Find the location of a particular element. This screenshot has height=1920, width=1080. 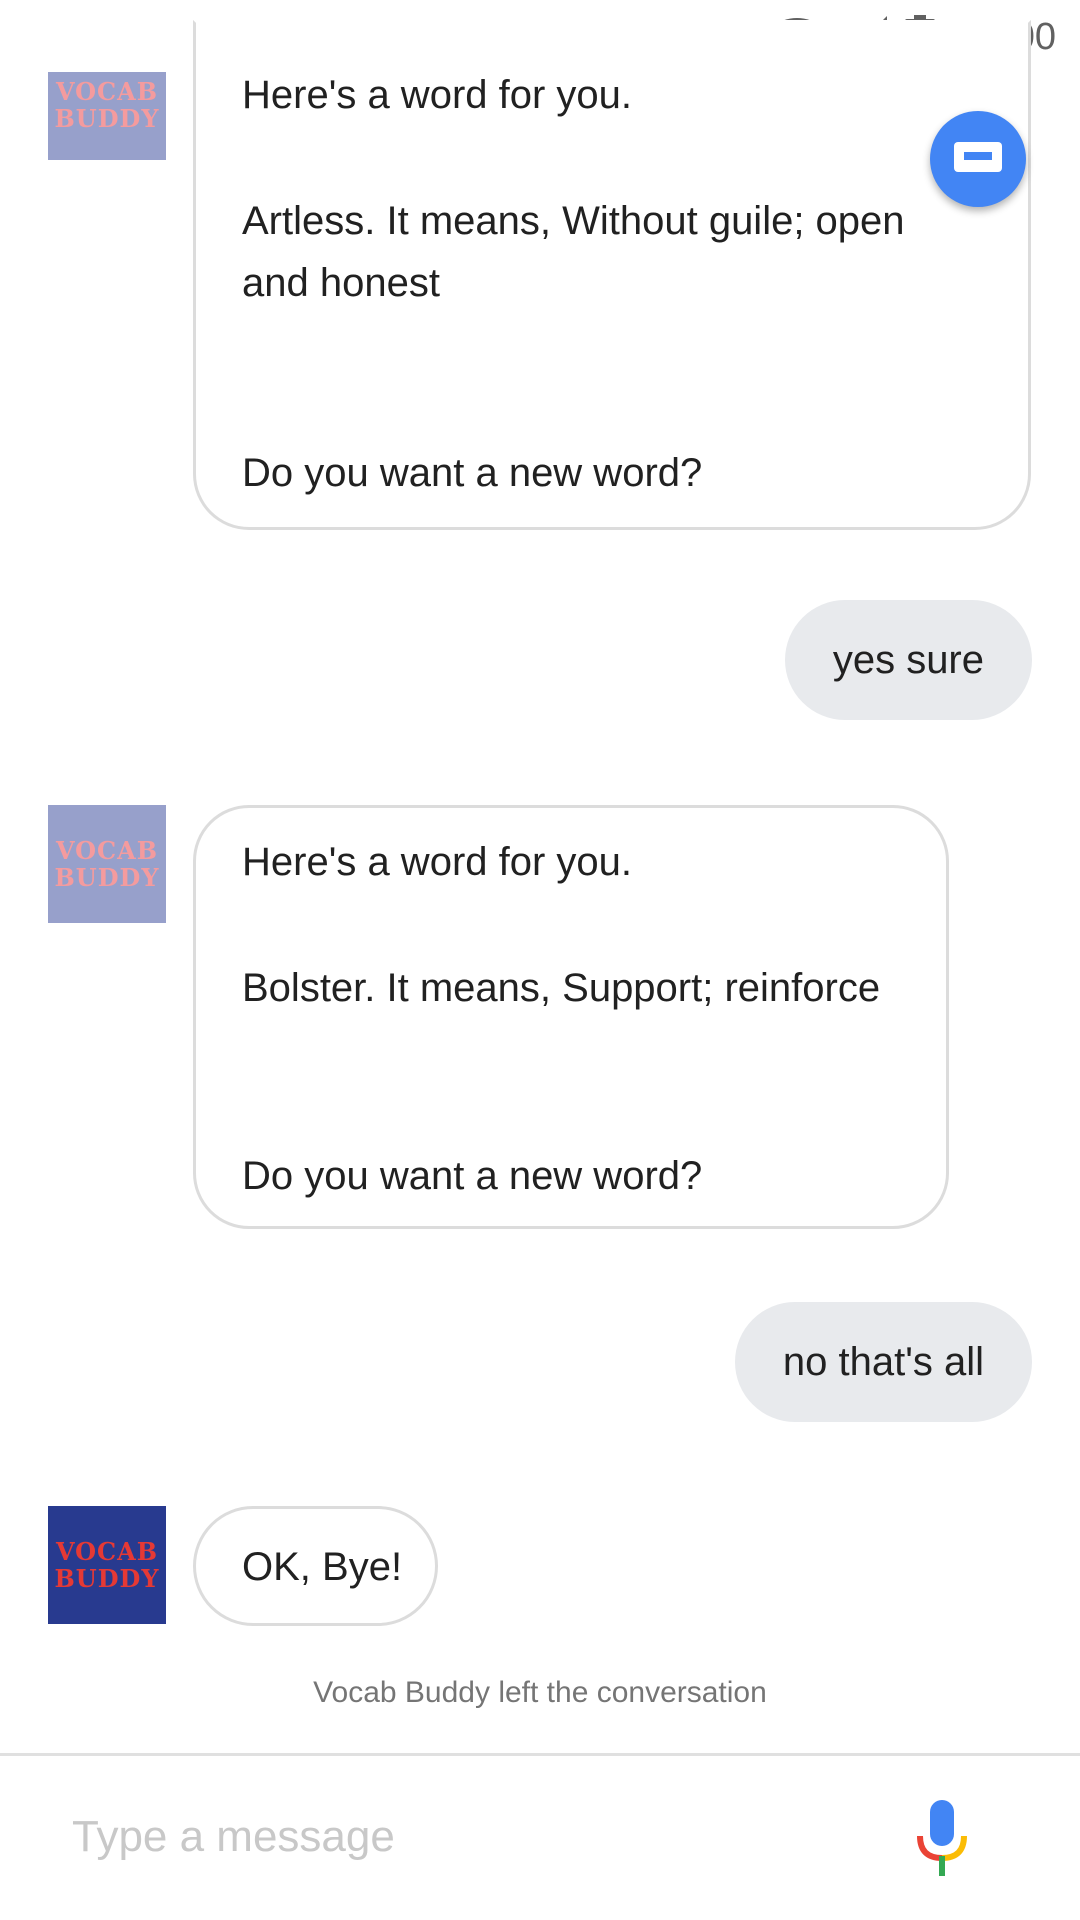

message-composer is located at coordinates (540, 1838).